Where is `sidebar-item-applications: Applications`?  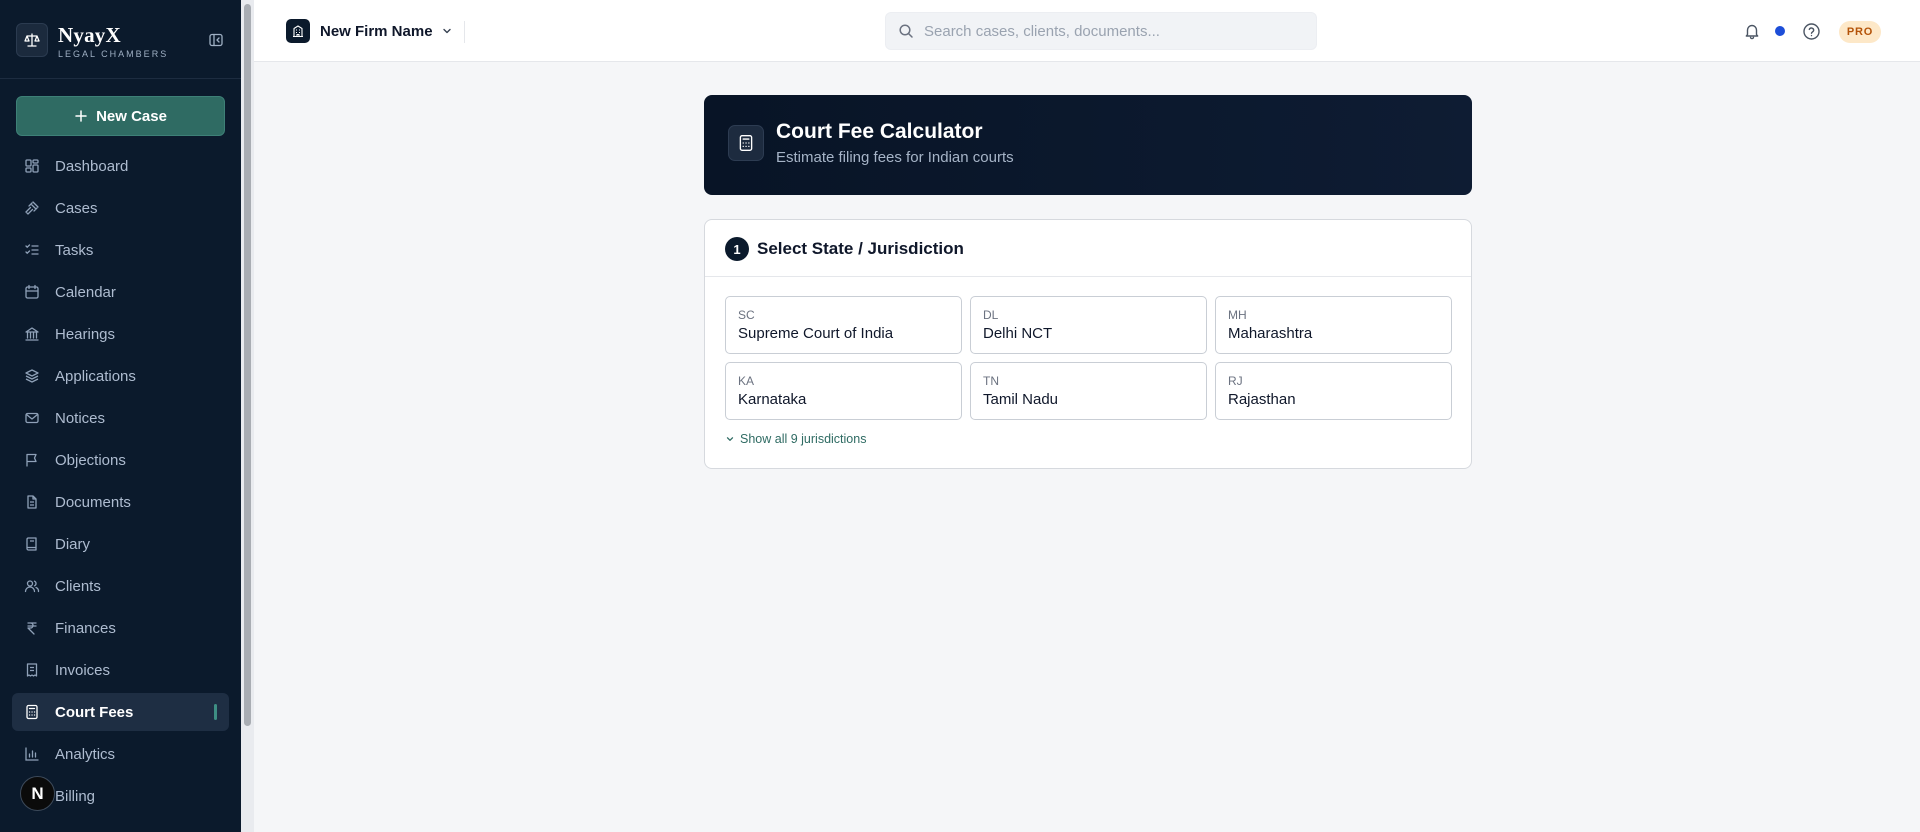 sidebar-item-applications: Applications is located at coordinates (120, 376).